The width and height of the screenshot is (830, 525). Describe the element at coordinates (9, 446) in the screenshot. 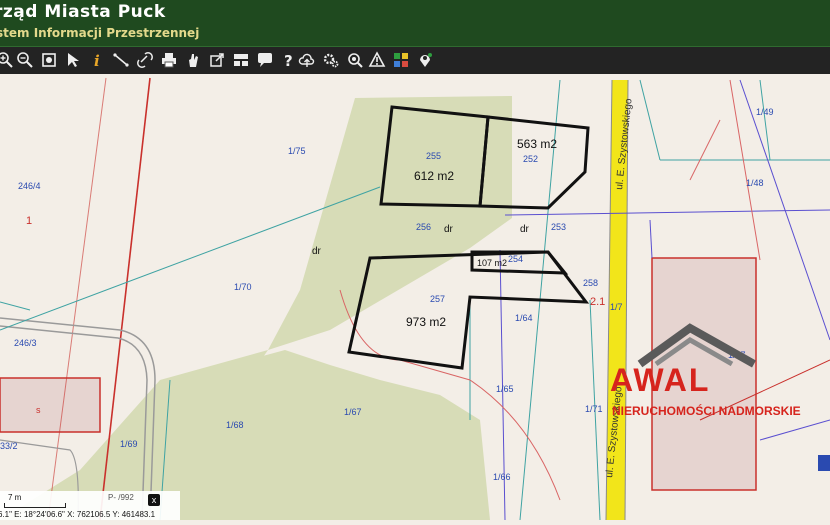

I see `parcel-label: 33/2` at that location.